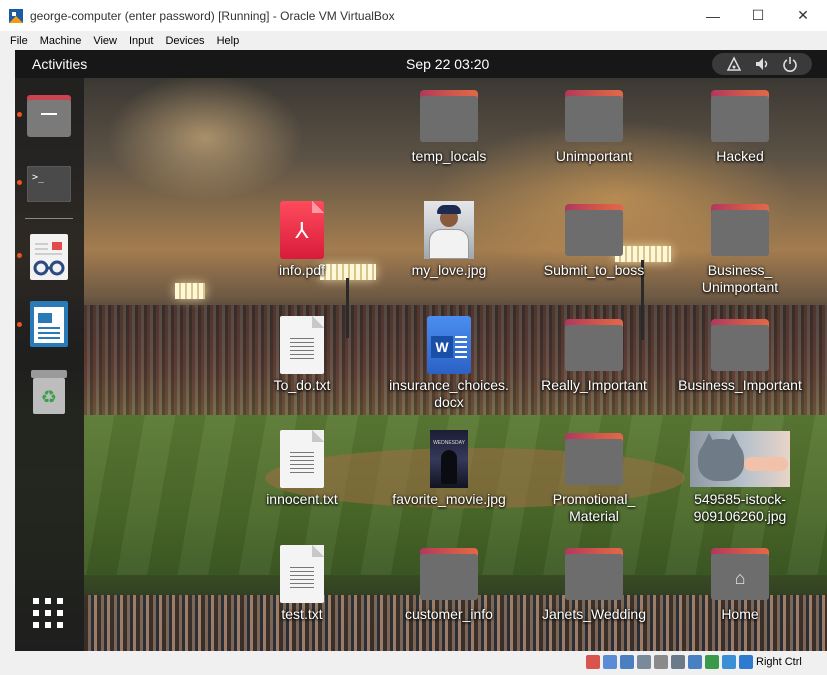 The width and height of the screenshot is (827, 675). What do you see at coordinates (695, 662) in the screenshot?
I see `video-capture-icon` at bounding box center [695, 662].